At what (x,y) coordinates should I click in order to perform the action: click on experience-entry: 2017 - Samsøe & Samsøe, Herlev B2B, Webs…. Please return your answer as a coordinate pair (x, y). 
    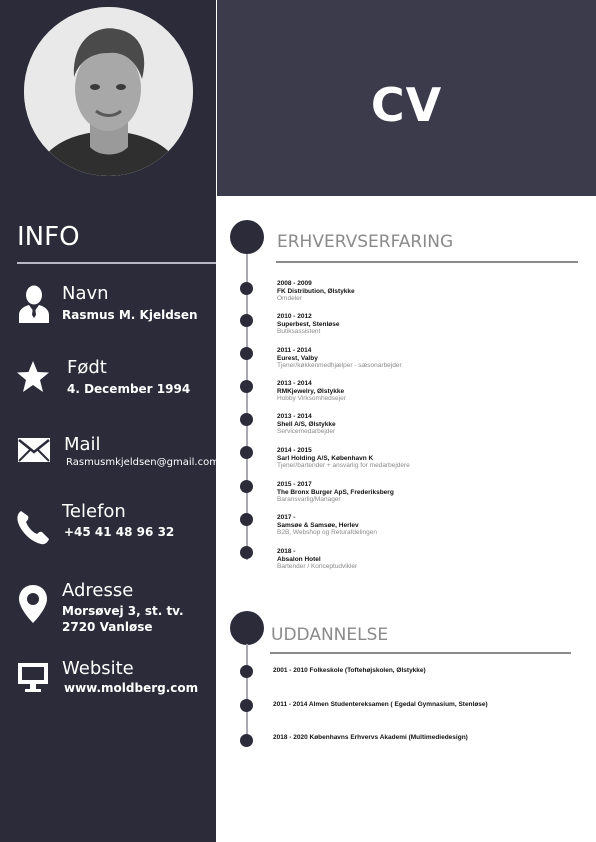
    Looking at the image, I should click on (427, 525).